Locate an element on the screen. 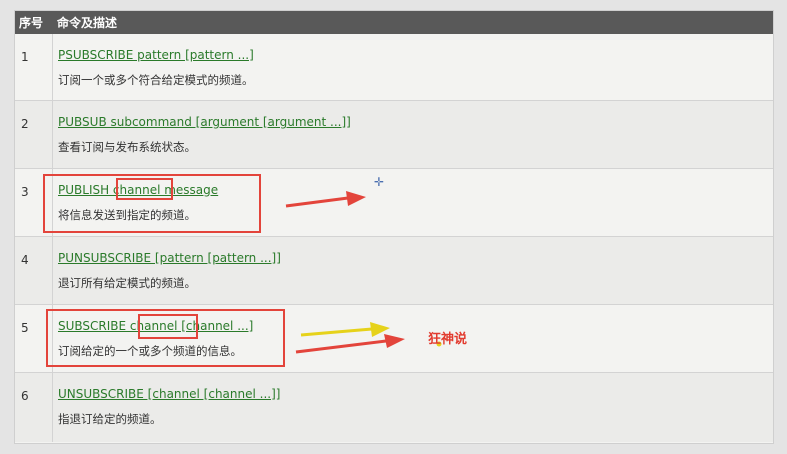  annotation-arrows is located at coordinates (363, 272).